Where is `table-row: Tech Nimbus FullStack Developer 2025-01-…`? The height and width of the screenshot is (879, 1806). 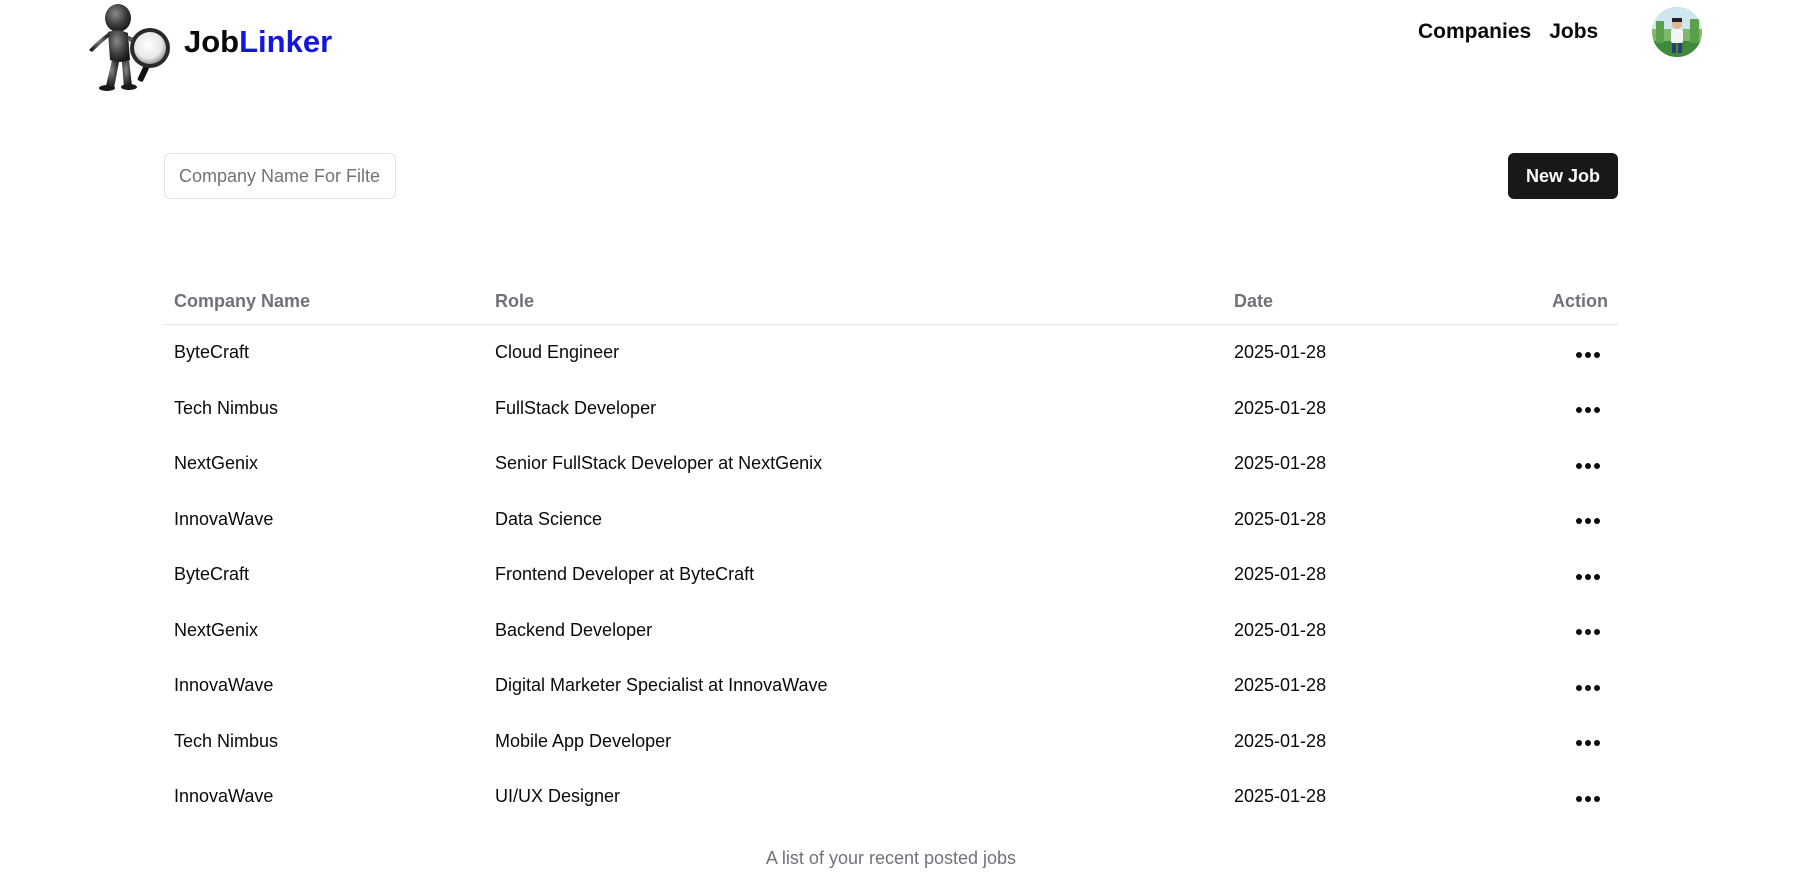
table-row: Tech Nimbus FullStack Developer 2025-01-… is located at coordinates (891, 409).